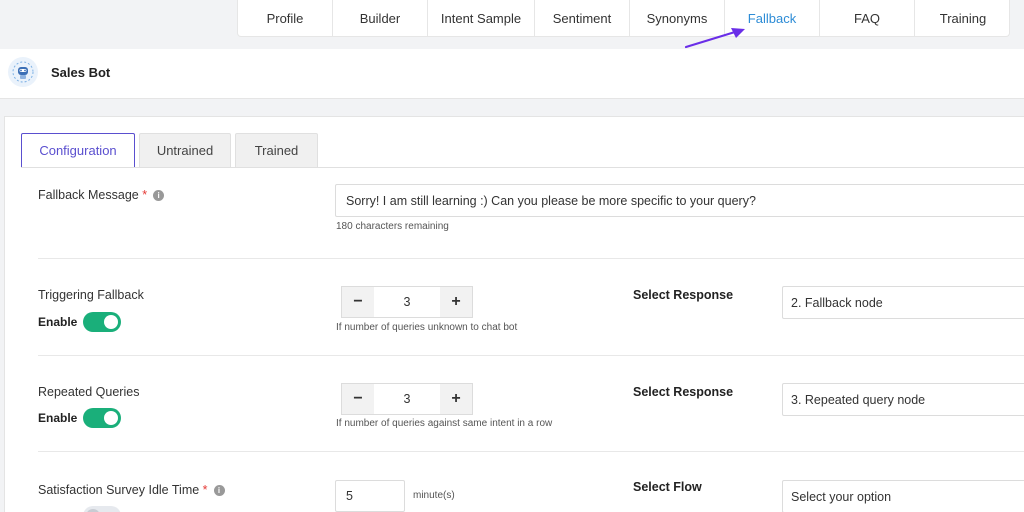  What do you see at coordinates (370, 496) in the screenshot?
I see `survey-idle-input: 5` at bounding box center [370, 496].